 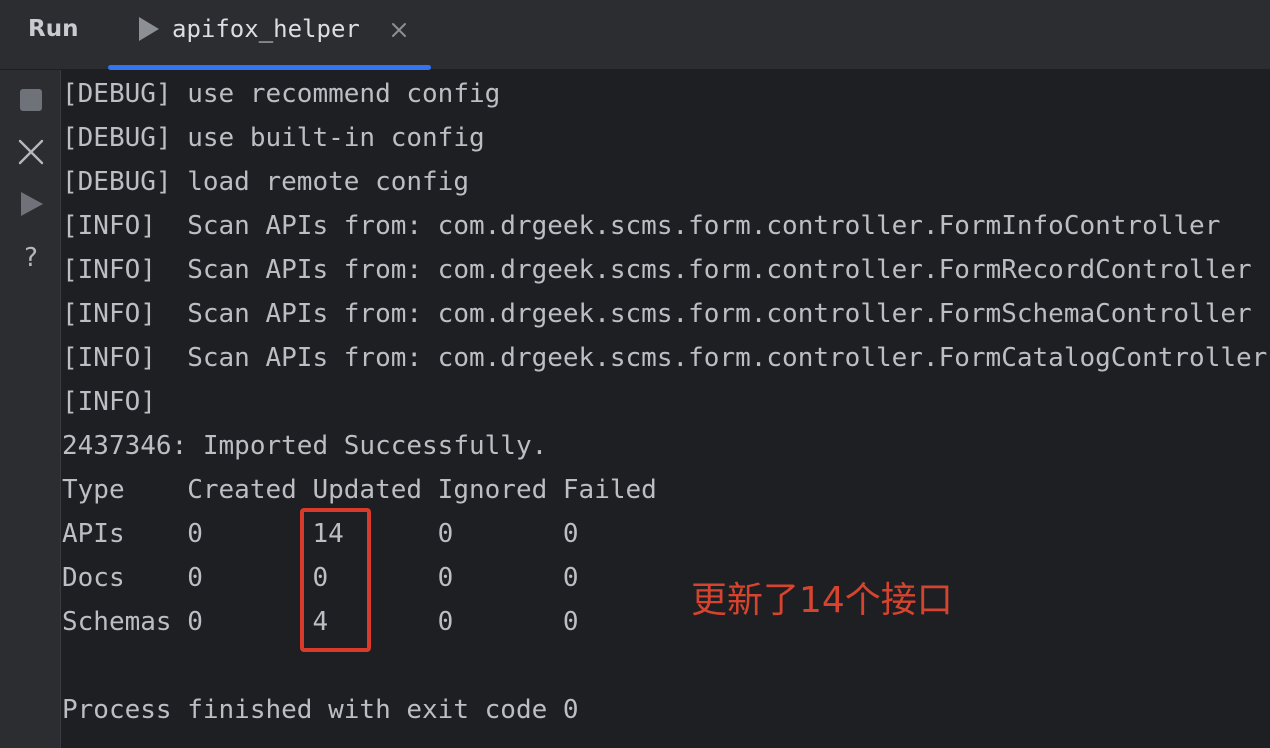 I want to click on updated-column-highlight, so click(x=335, y=580).